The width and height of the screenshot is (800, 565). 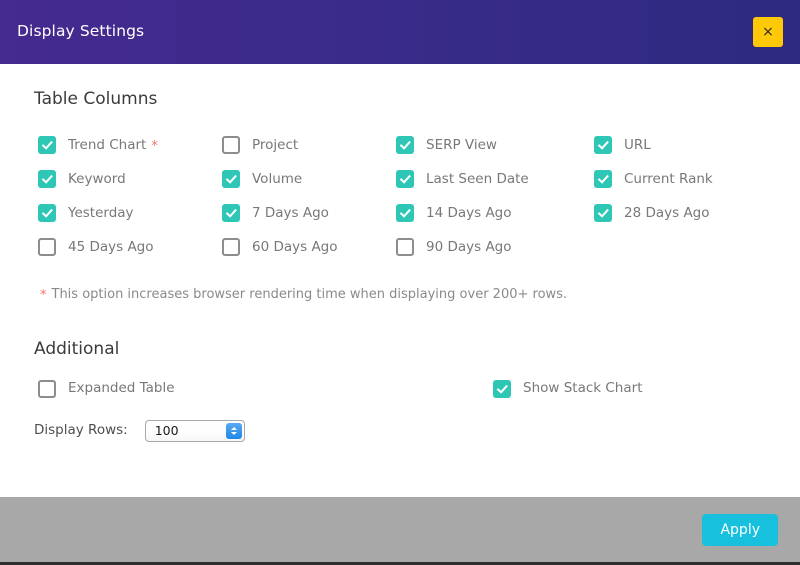 I want to click on grid-cell: 7 Days Ago, so click(x=309, y=213).